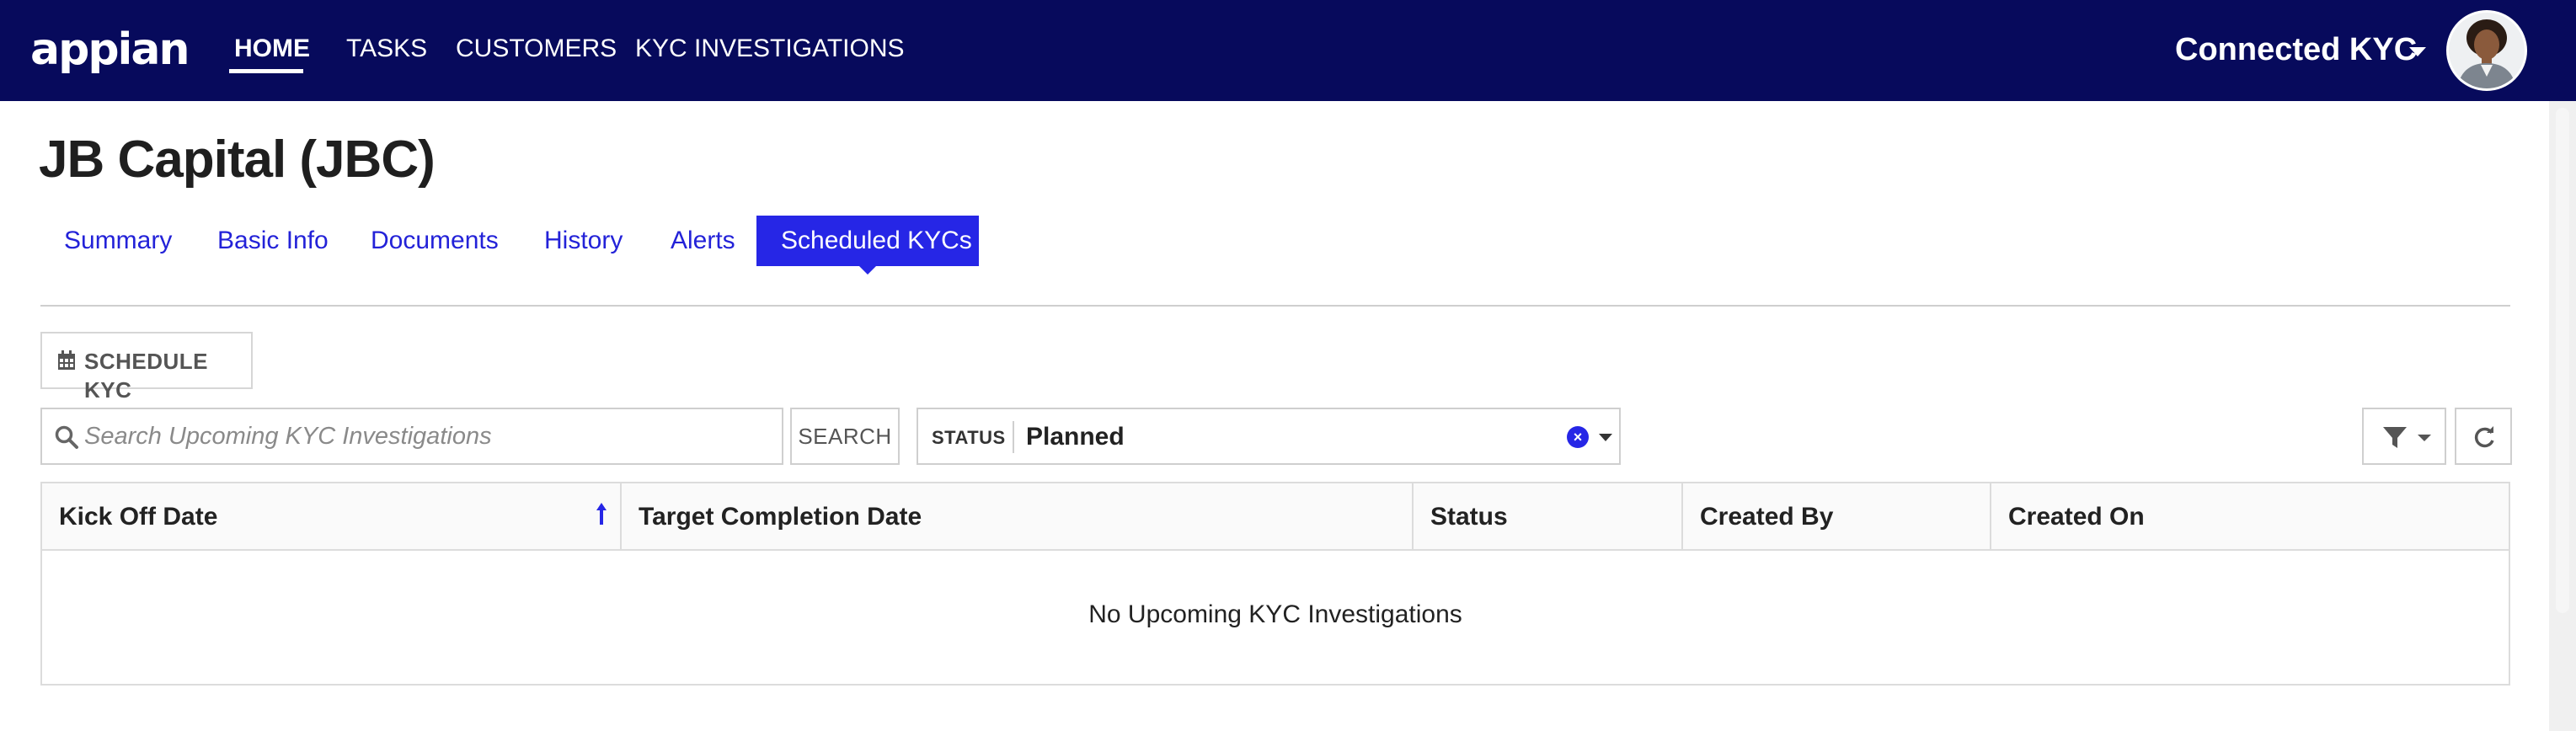 The image size is (2576, 731). I want to click on column-created-on: Created On, so click(2250, 516).